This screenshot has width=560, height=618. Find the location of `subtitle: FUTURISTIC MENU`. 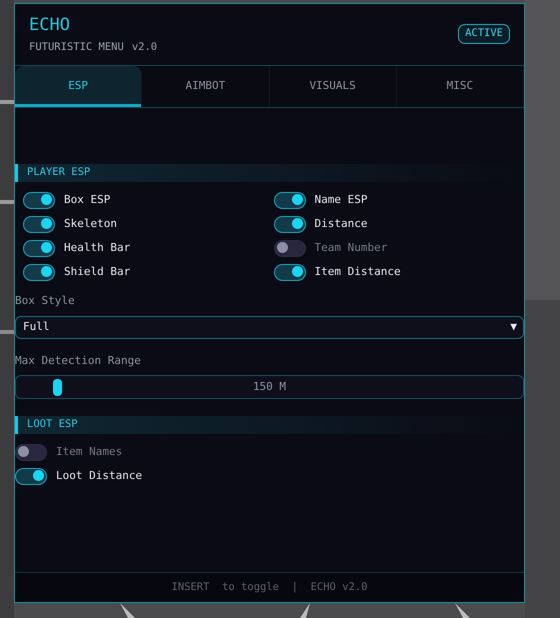

subtitle: FUTURISTIC MENU is located at coordinates (76, 47).